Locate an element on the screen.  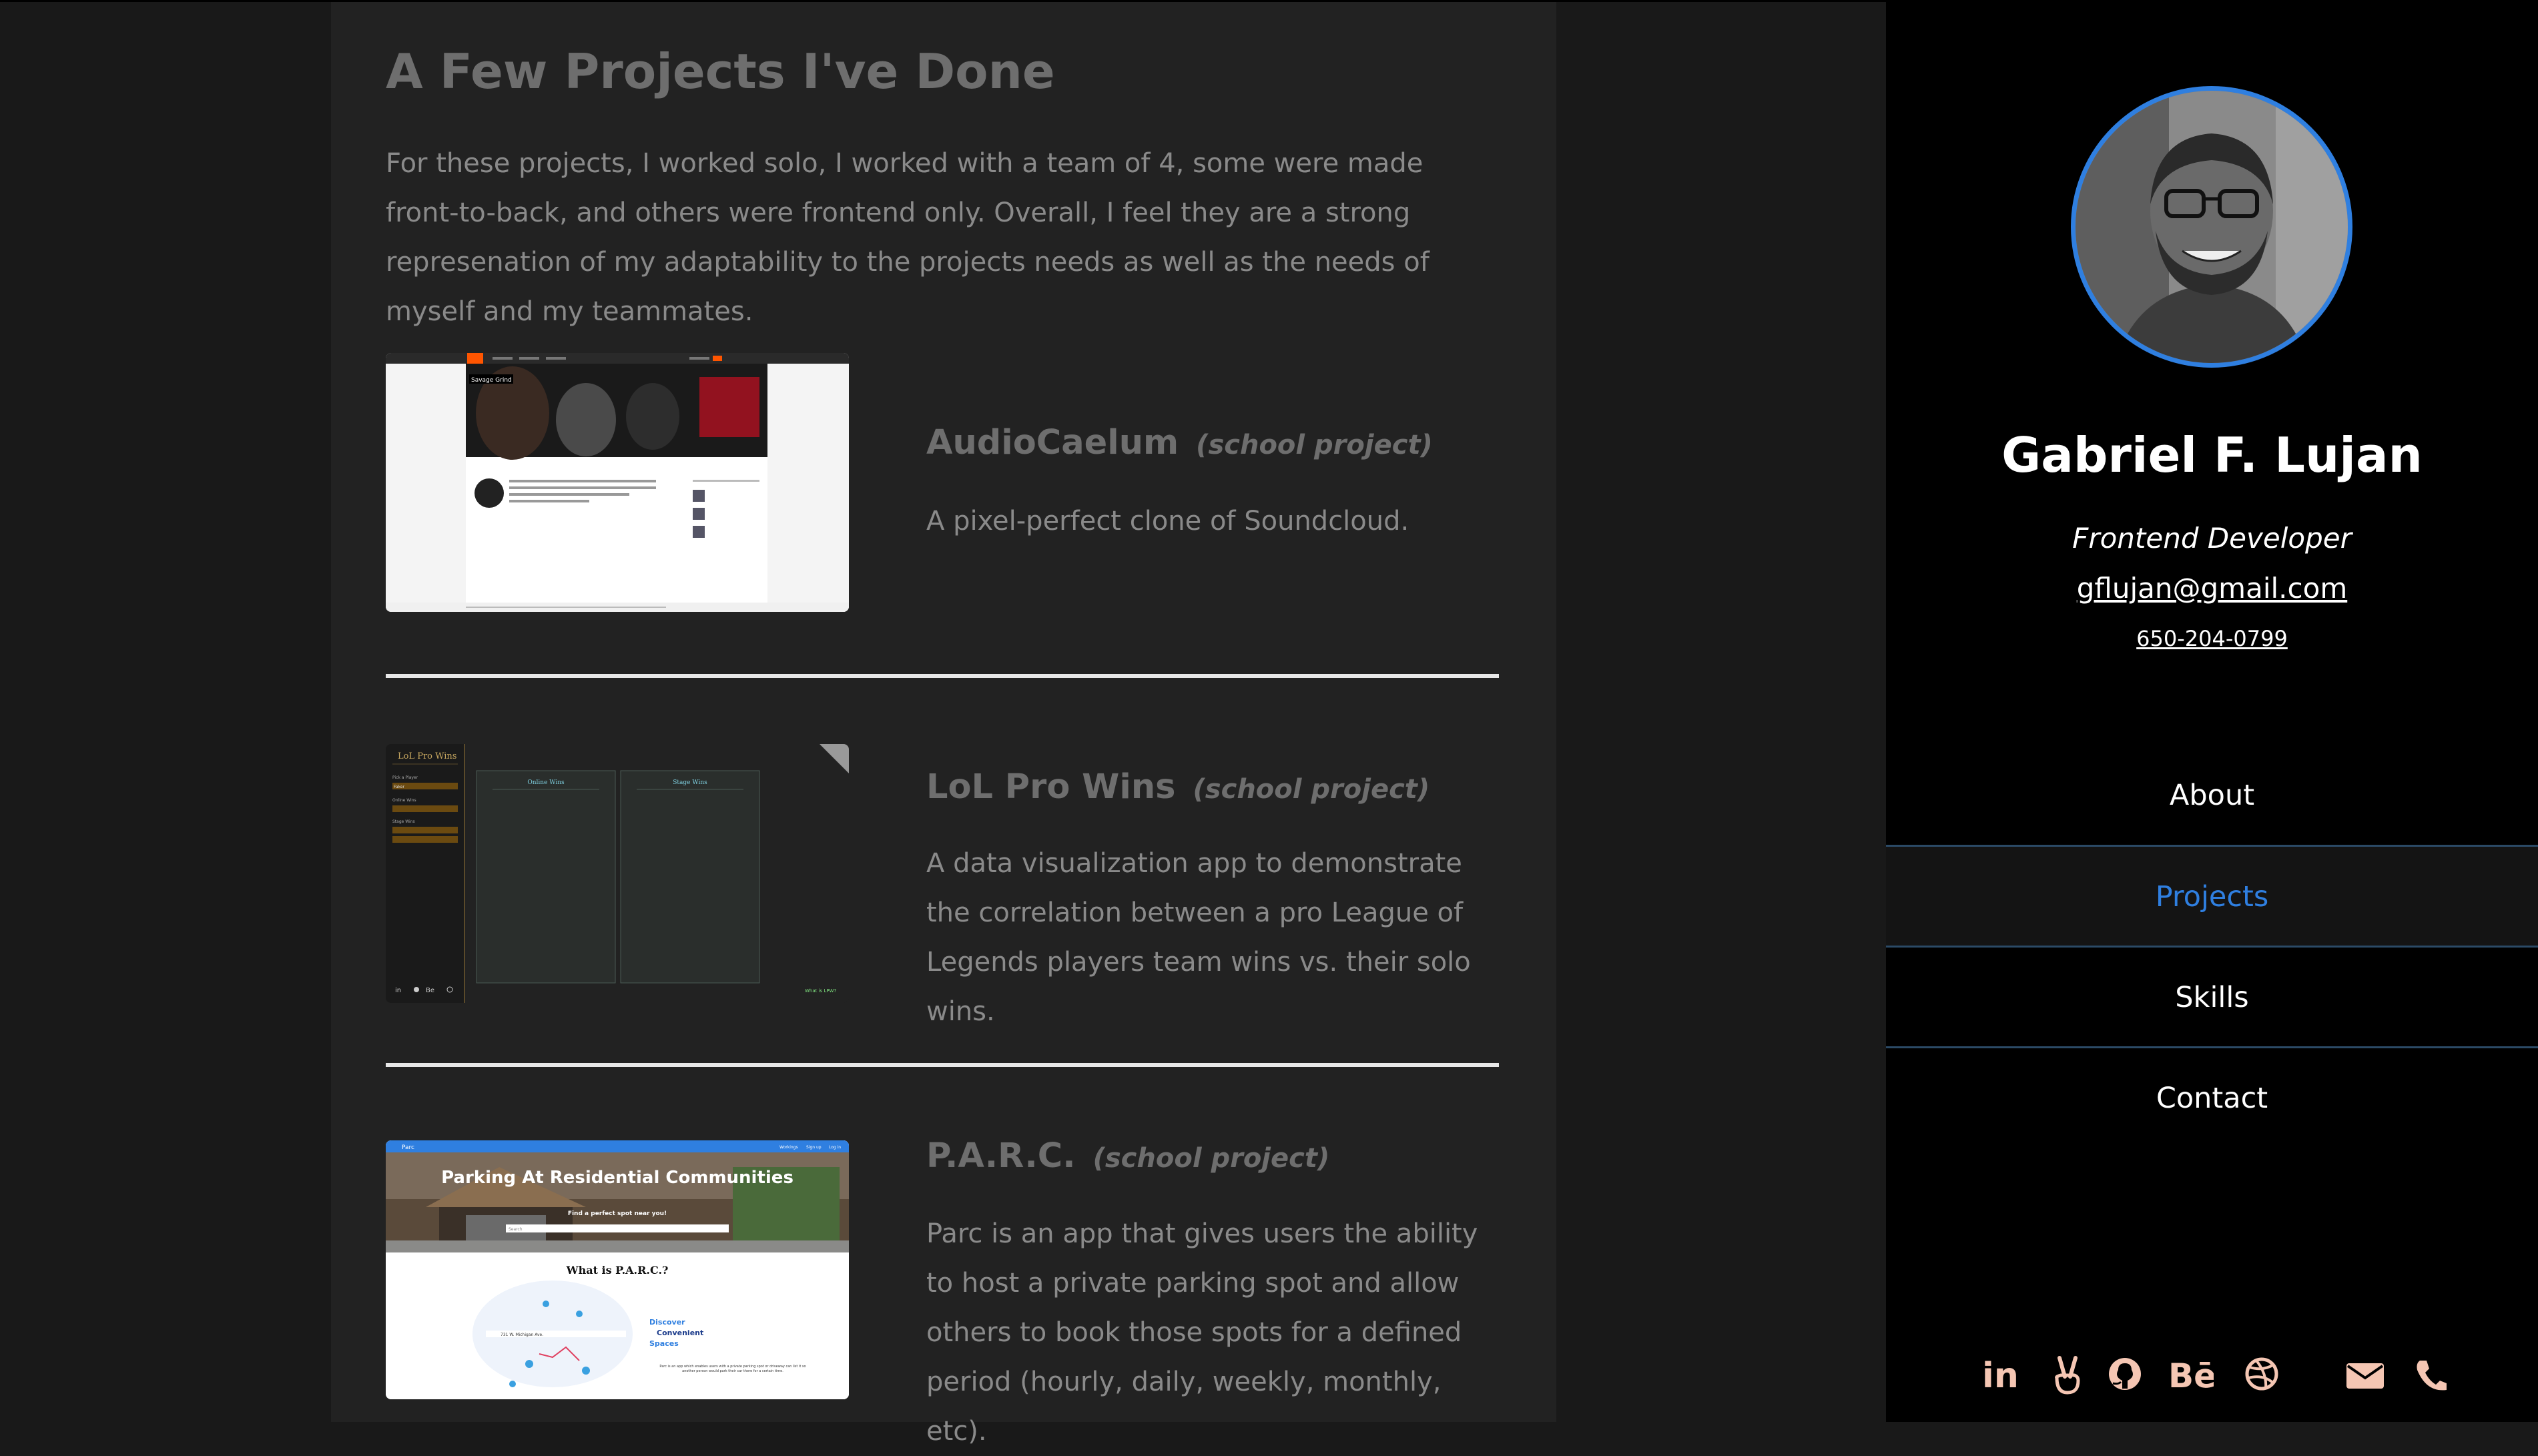
profile-name: Gabriel F. Lujan is located at coordinates (2212, 455).